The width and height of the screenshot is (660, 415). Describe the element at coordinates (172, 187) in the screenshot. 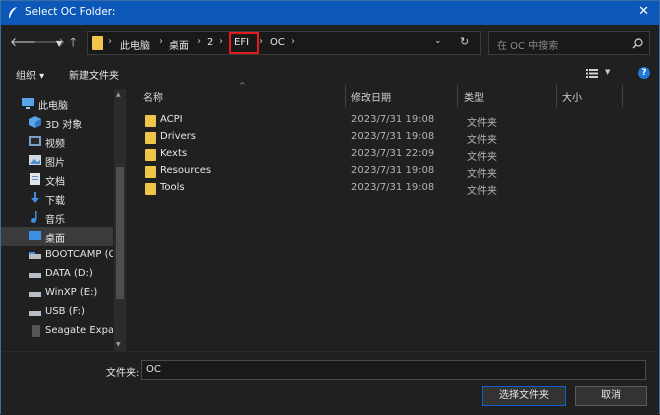

I see `file-name: Tools` at that location.